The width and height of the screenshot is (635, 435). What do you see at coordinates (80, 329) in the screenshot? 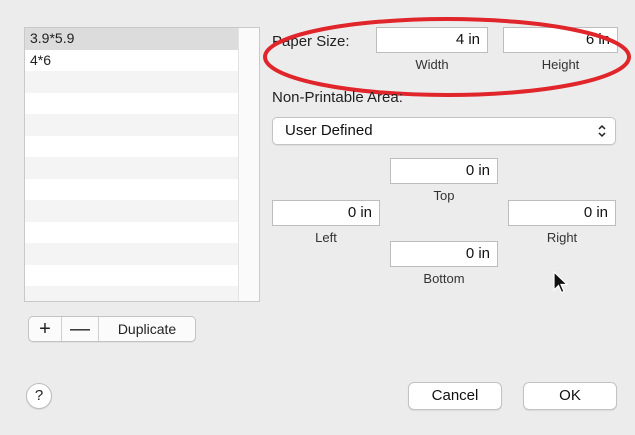
I see `remove-button: —` at bounding box center [80, 329].